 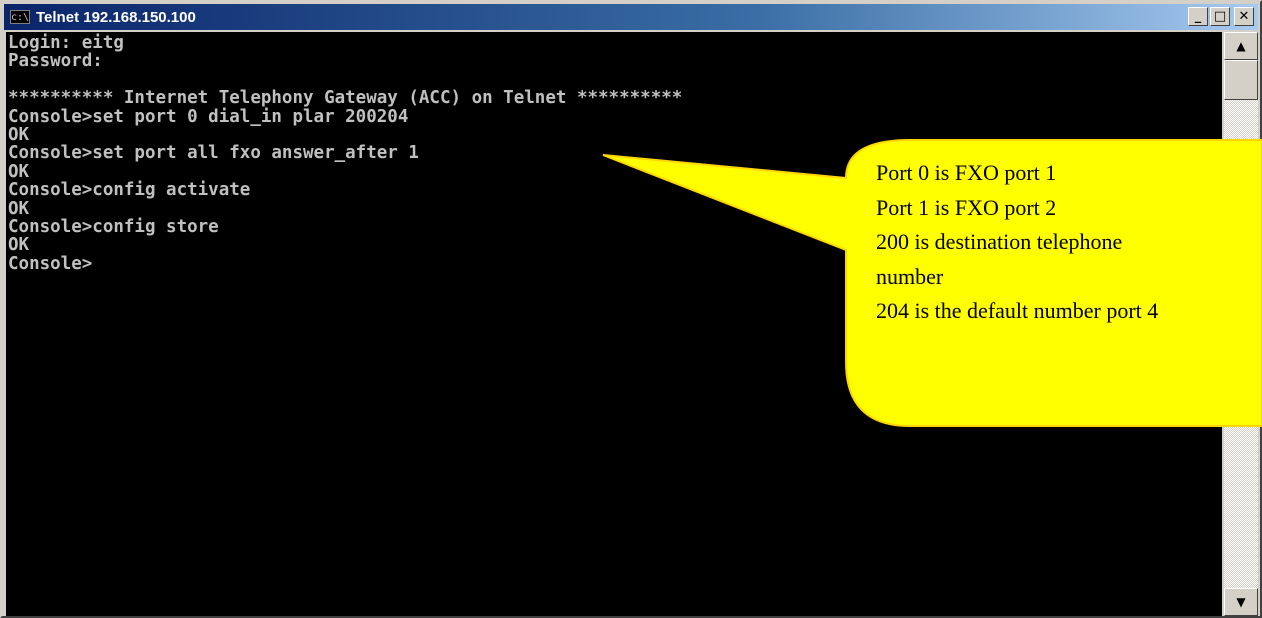 I want to click on callout-line: Port 1 is FXO port 2, so click(x=966, y=207).